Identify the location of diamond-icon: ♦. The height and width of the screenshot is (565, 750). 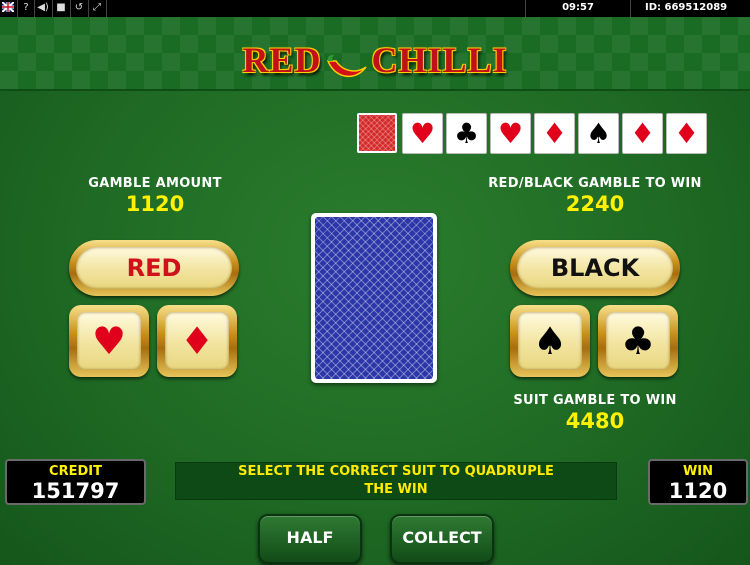
(197, 341).